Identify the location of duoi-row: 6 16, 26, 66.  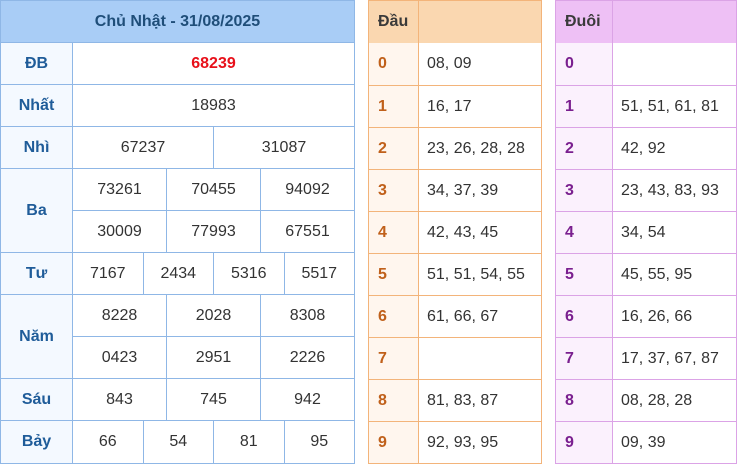
(646, 316).